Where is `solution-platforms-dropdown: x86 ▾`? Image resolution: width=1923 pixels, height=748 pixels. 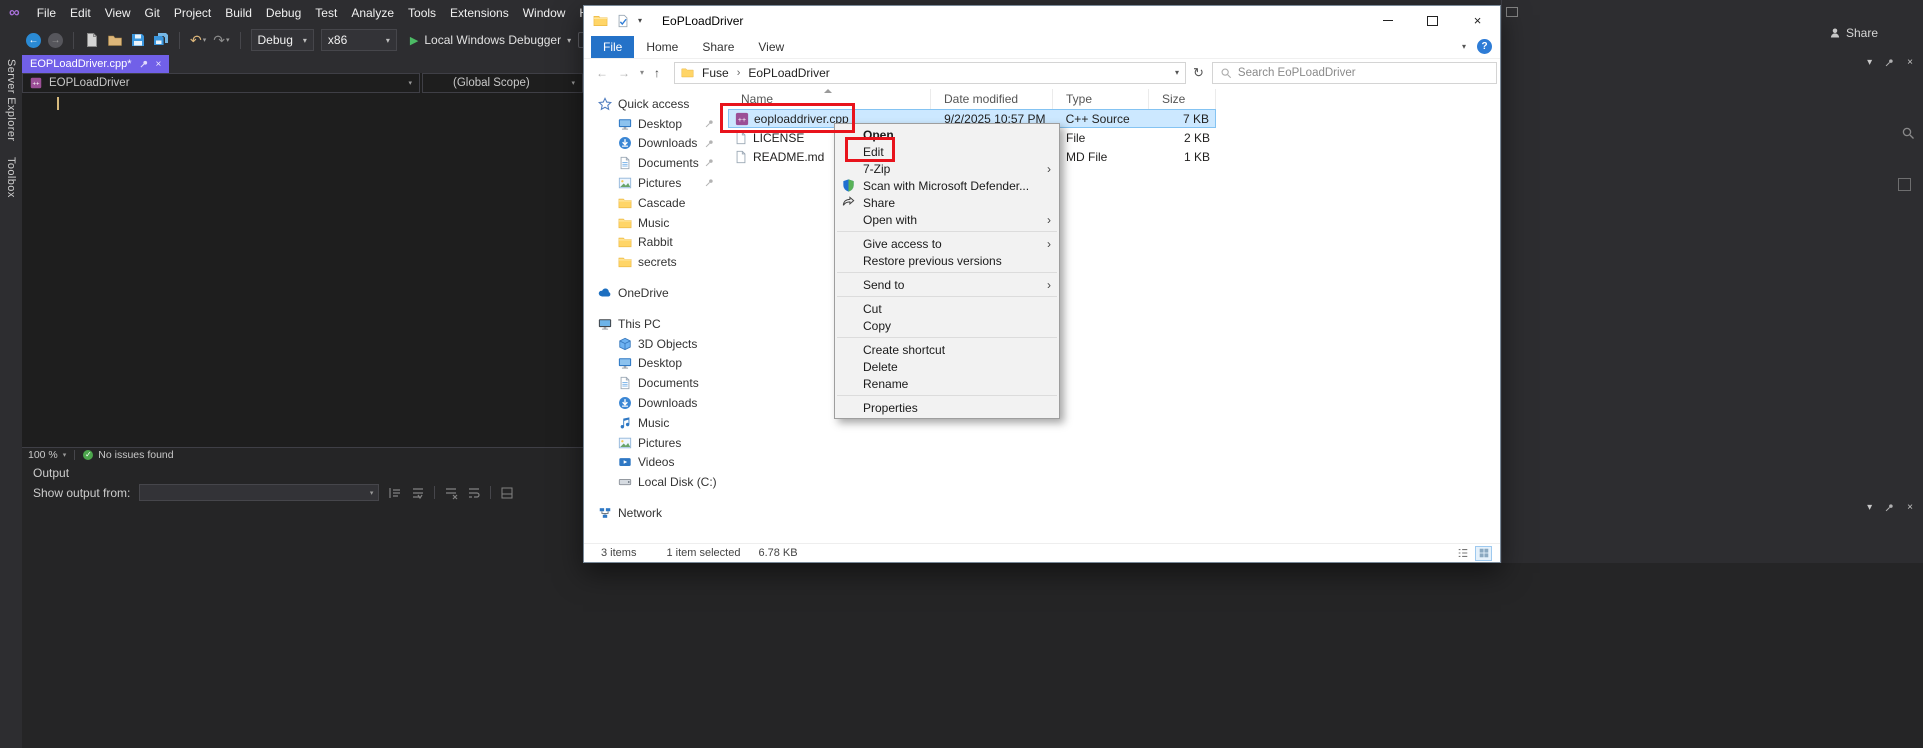 solution-platforms-dropdown: x86 ▾ is located at coordinates (358, 40).